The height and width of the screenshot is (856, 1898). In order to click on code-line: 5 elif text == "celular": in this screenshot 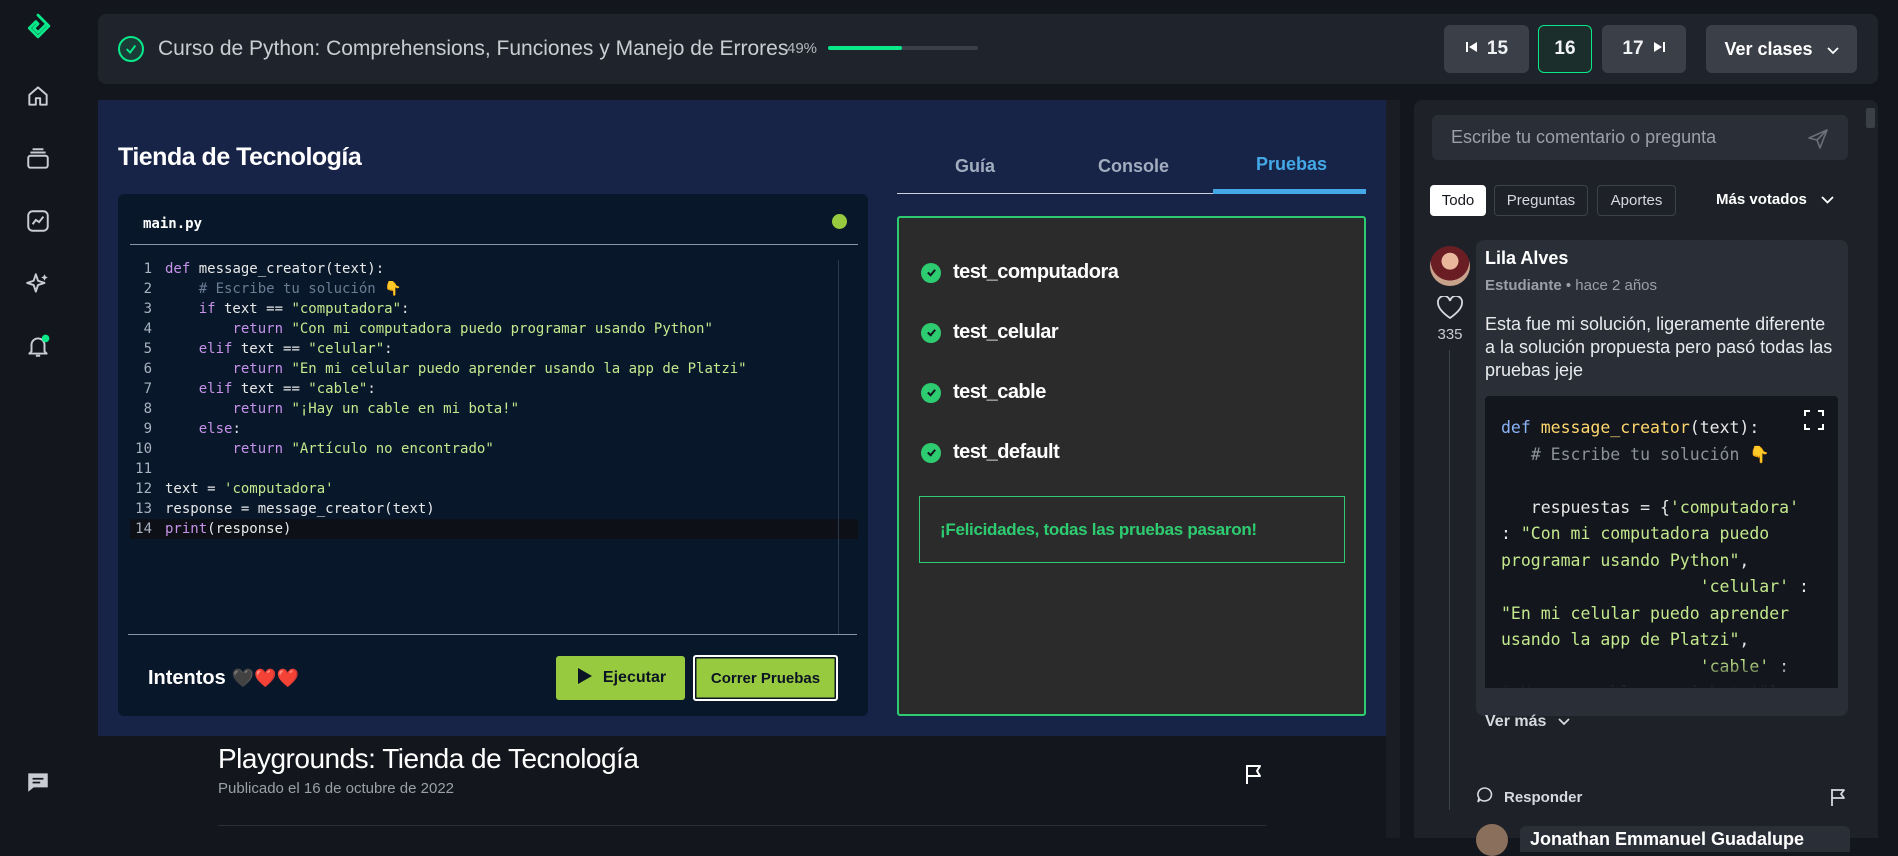, I will do `click(494, 349)`.